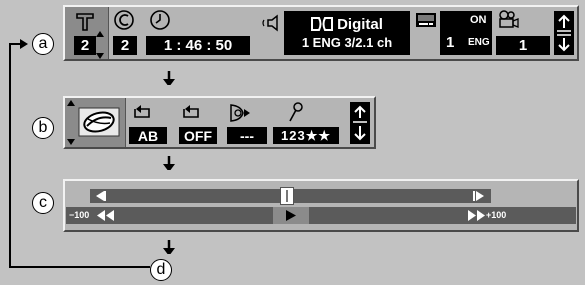 The height and width of the screenshot is (285, 585). I want to click on rewind-icon, so click(106, 215).